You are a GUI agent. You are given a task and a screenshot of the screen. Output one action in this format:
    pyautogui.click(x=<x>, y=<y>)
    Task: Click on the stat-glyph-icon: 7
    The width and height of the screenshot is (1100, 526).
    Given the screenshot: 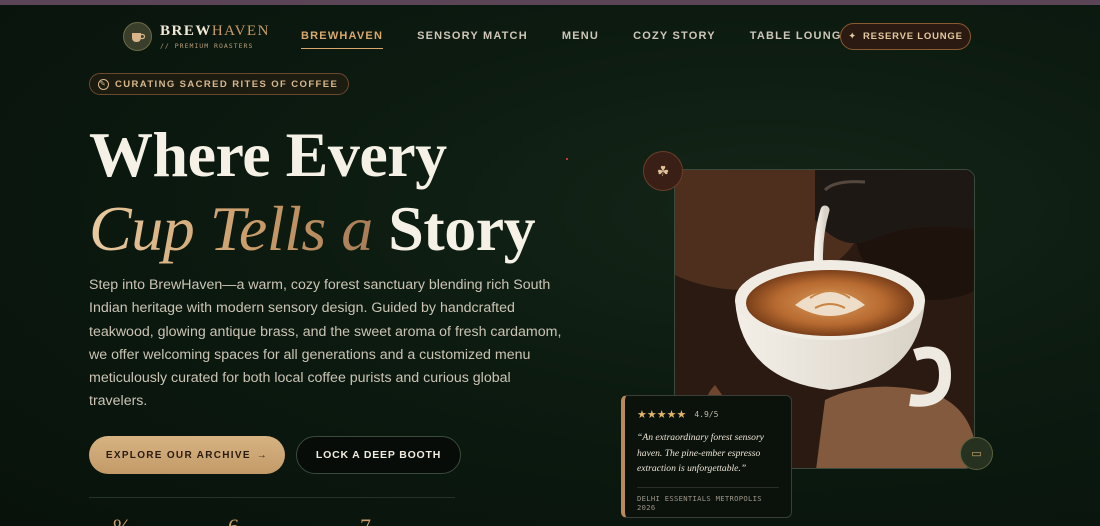 What is the action you would take?
    pyautogui.click(x=365, y=520)
    